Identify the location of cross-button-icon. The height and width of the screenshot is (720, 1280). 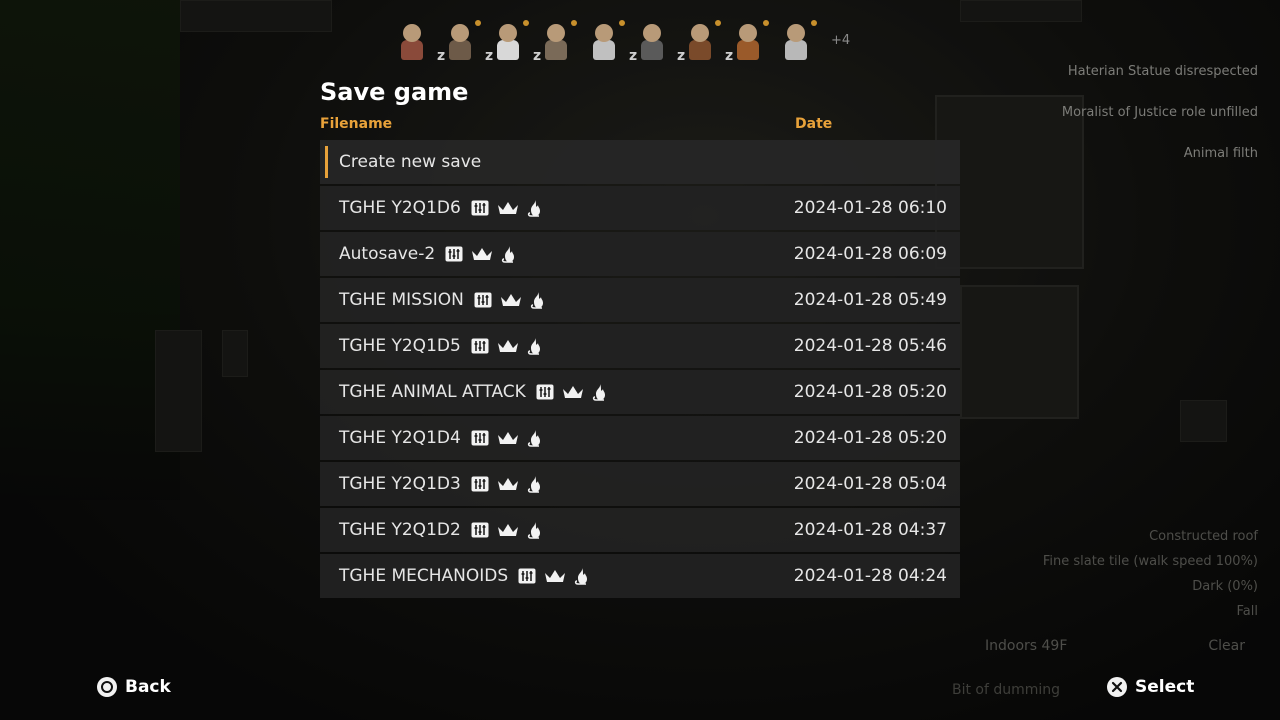
(1117, 687).